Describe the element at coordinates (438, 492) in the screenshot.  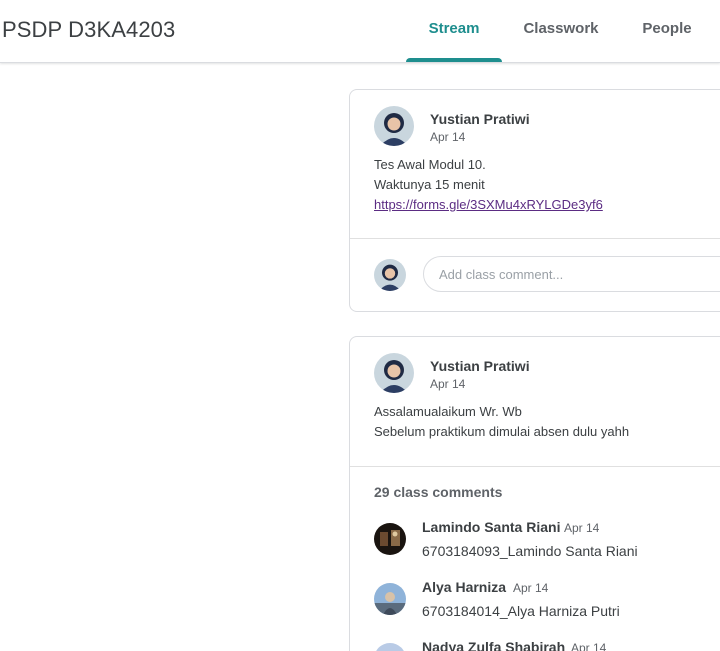
I see `class-comments-count: 29 class comments` at that location.